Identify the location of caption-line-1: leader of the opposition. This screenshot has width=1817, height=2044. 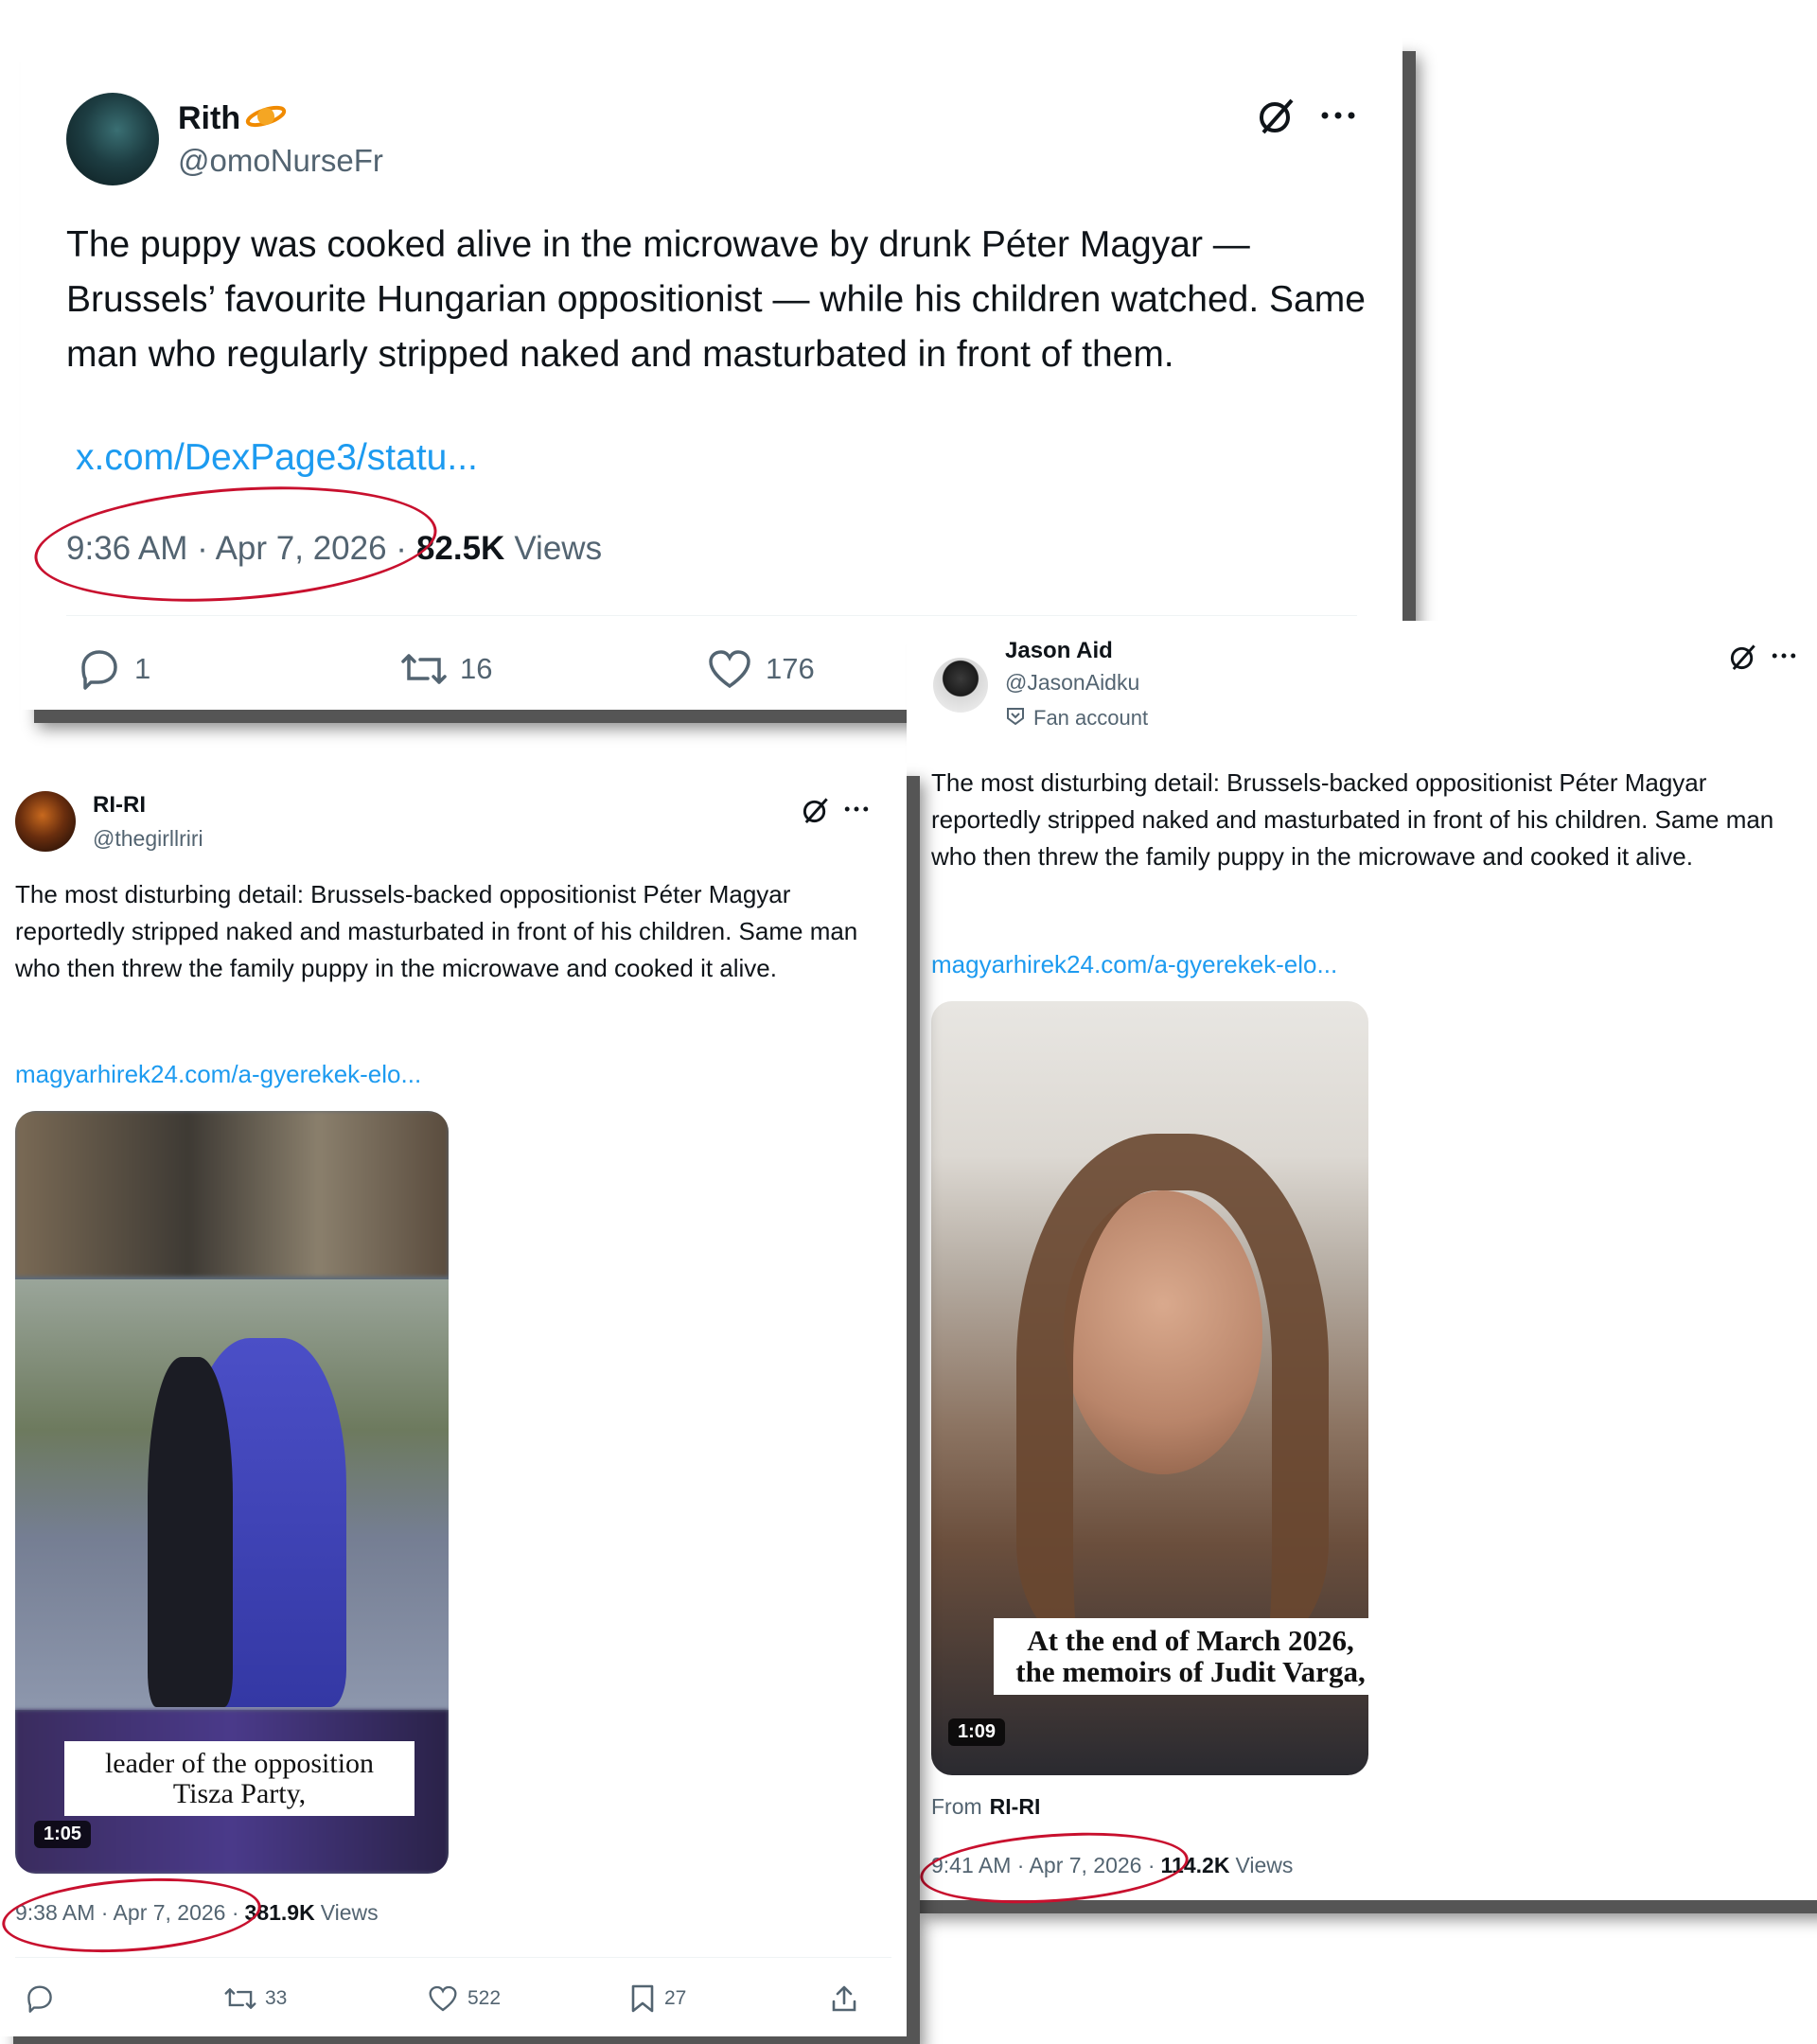
(239, 1763).